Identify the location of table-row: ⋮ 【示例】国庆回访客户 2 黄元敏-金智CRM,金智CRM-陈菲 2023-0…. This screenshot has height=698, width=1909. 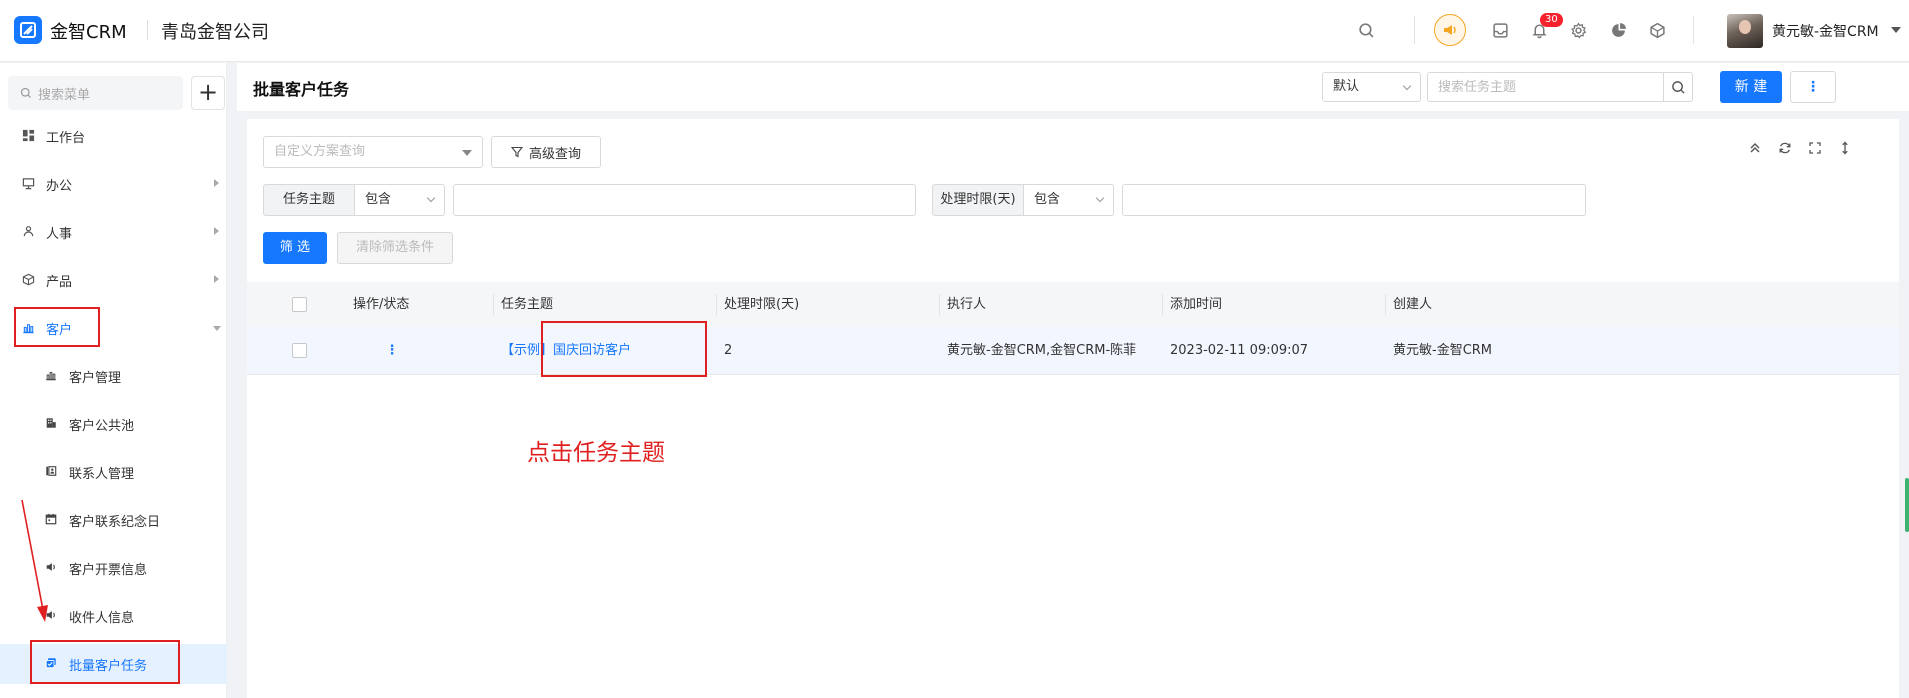
(1073, 351).